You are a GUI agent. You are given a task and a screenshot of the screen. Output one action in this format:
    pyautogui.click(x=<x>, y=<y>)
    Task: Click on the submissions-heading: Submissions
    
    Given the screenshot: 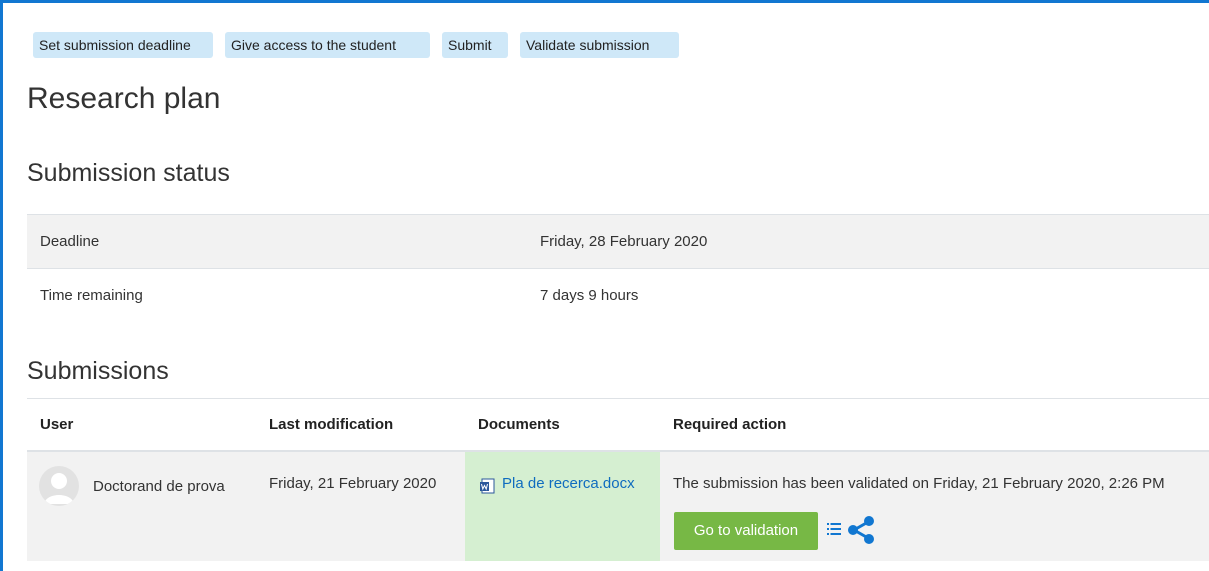 What is the action you would take?
    pyautogui.click(x=98, y=371)
    